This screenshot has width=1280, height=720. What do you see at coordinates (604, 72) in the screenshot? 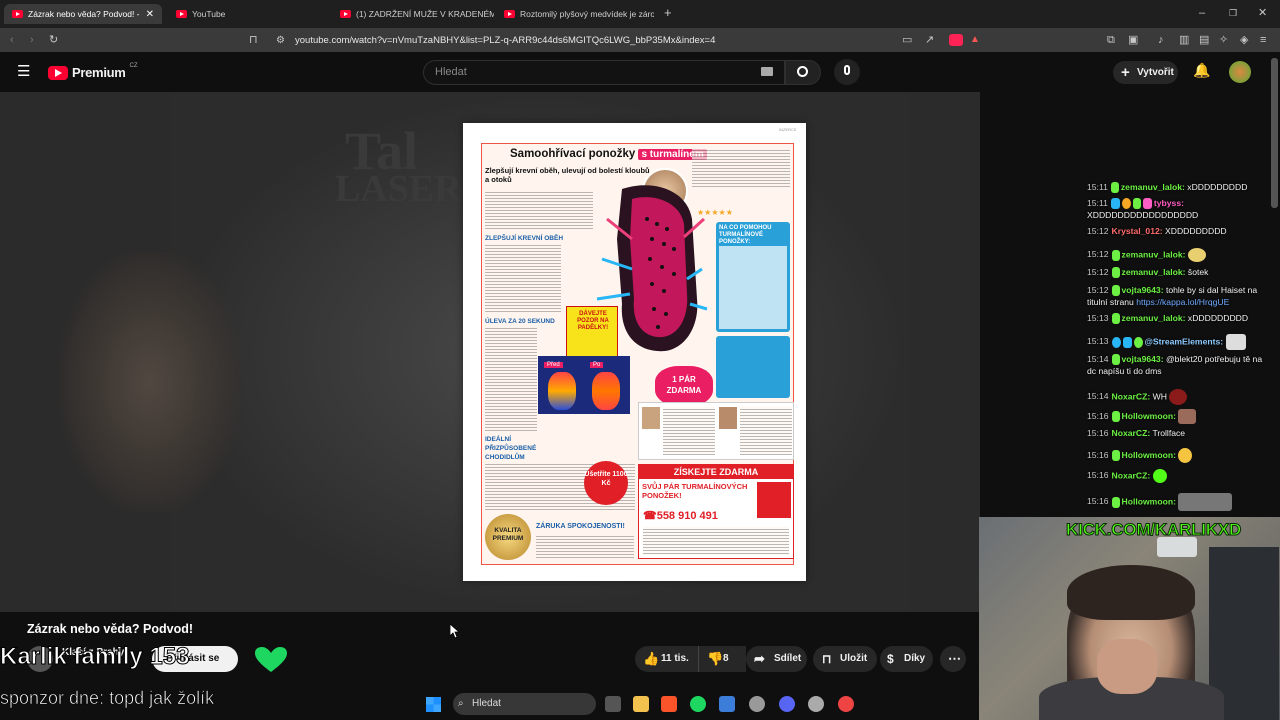
I see `search-input: Hledat` at bounding box center [604, 72].